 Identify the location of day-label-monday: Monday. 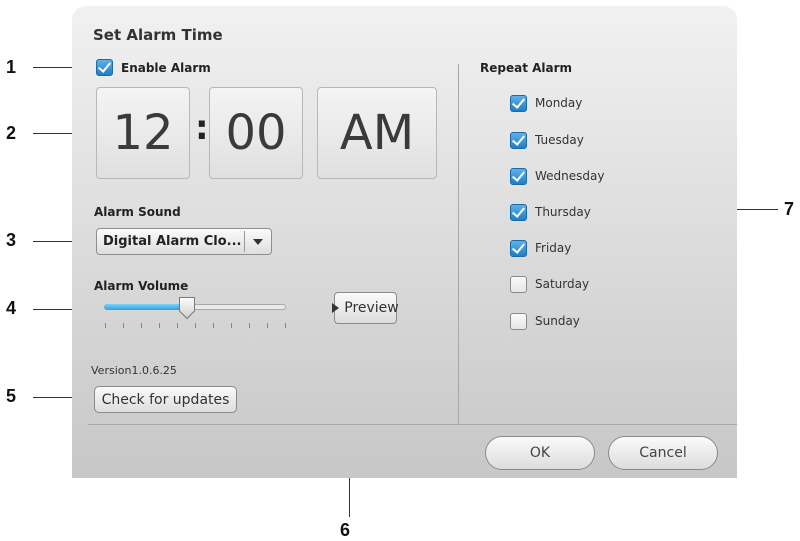
(559, 103).